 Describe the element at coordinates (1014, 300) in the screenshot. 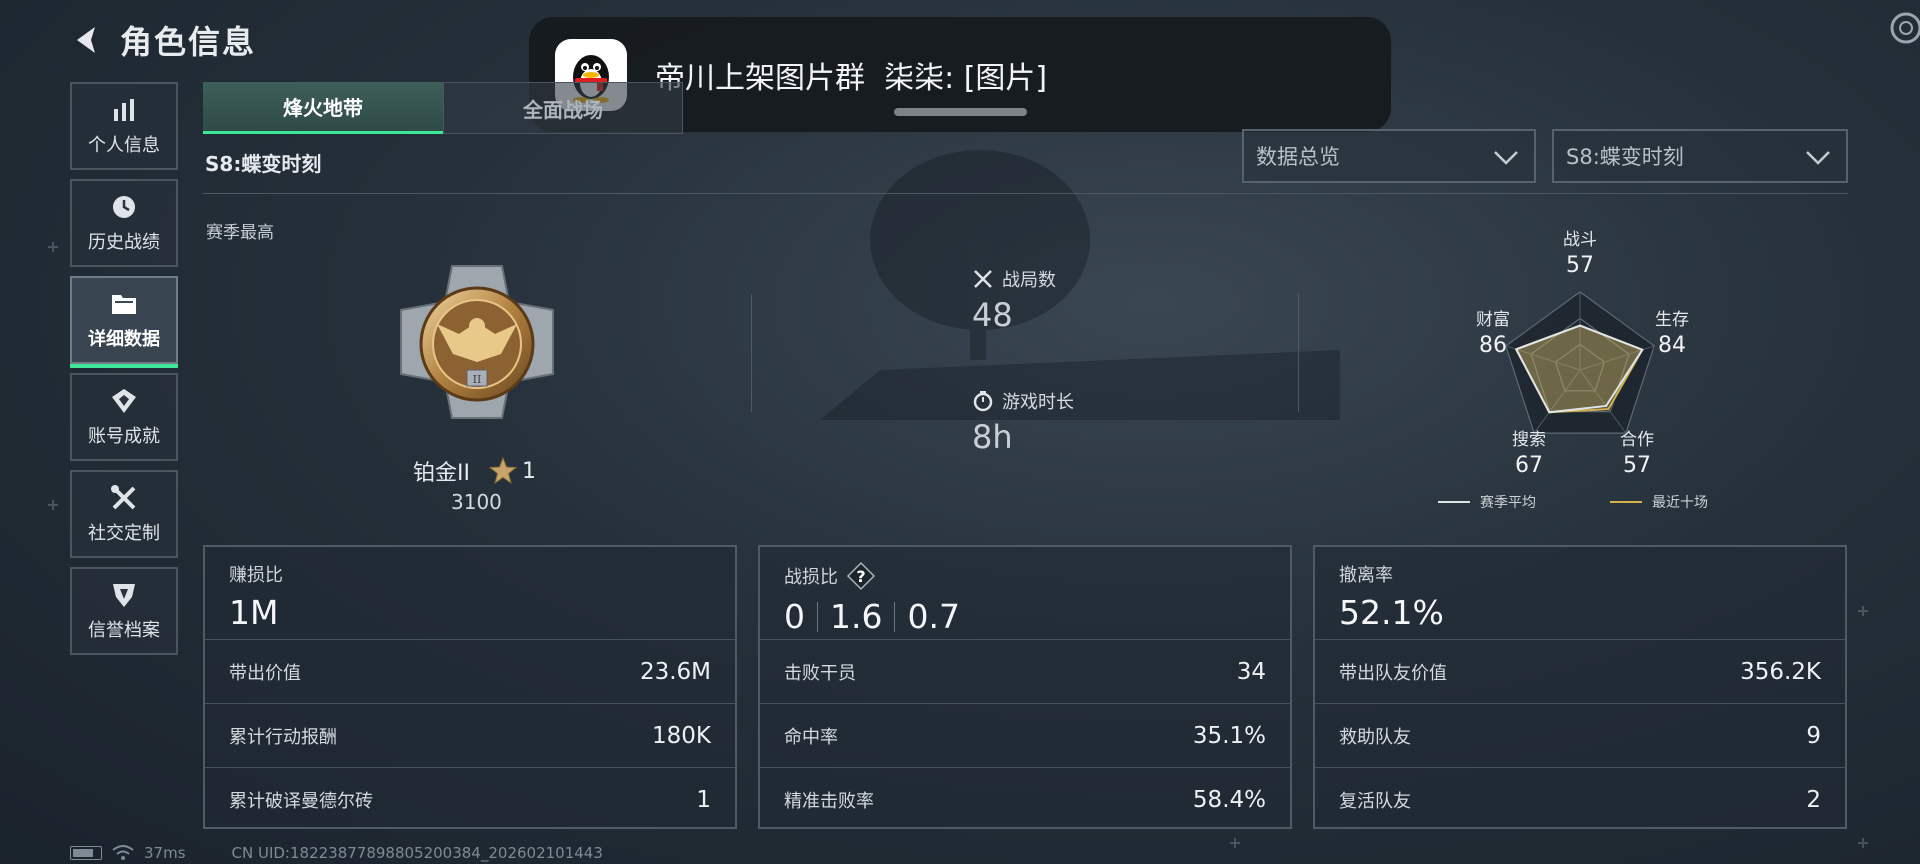

I see `matches-stat: 战局数 48` at that location.